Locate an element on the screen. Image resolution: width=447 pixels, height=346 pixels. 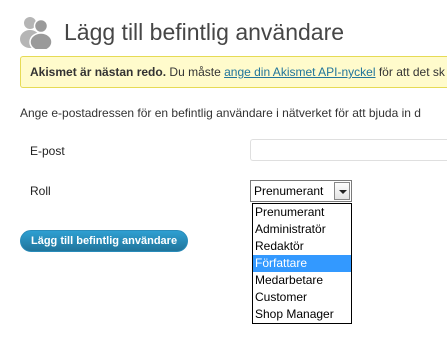
role-option: Shop Manager is located at coordinates (302, 314).